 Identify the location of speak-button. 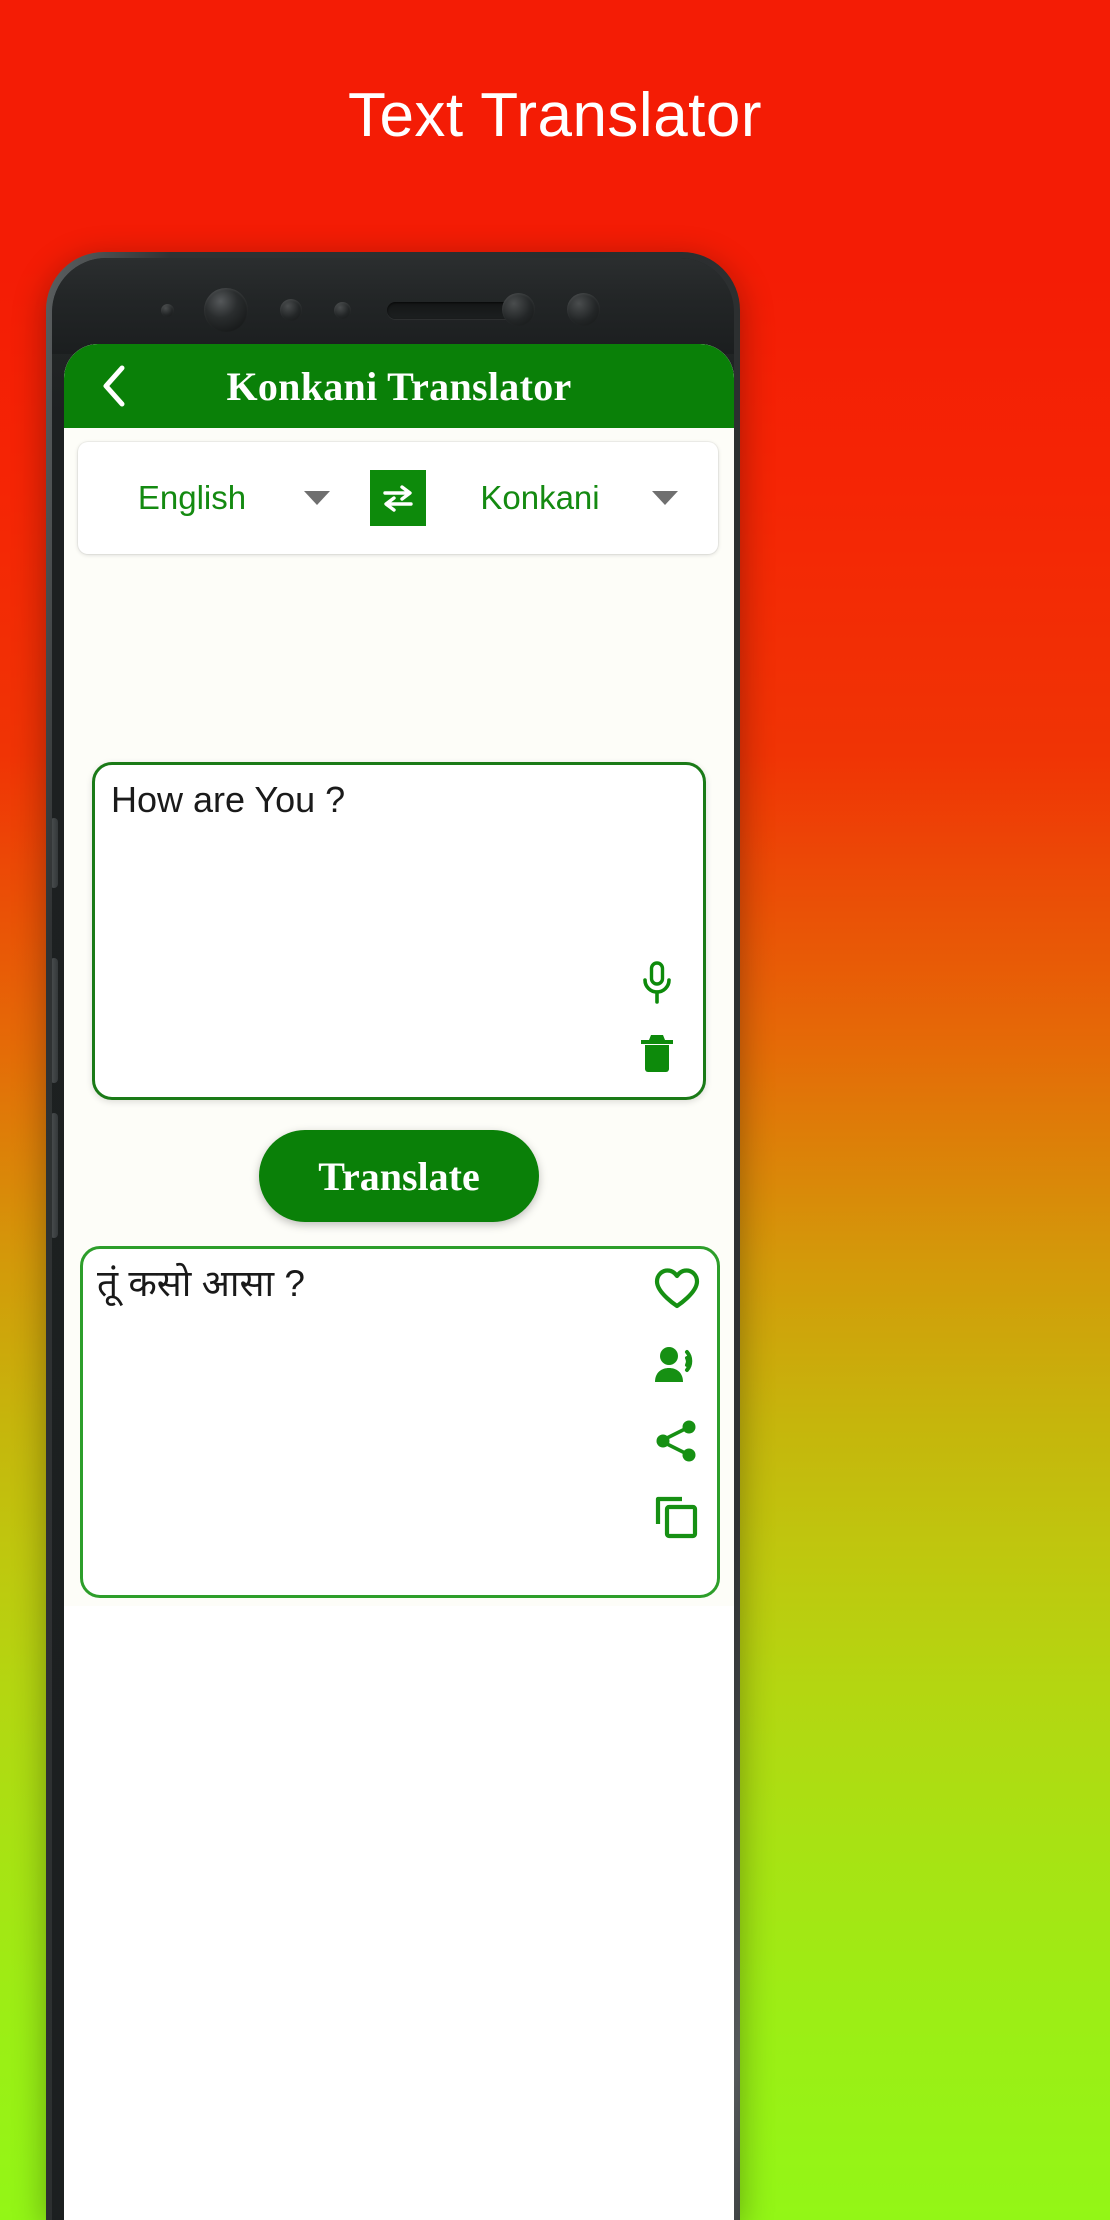
(677, 1365).